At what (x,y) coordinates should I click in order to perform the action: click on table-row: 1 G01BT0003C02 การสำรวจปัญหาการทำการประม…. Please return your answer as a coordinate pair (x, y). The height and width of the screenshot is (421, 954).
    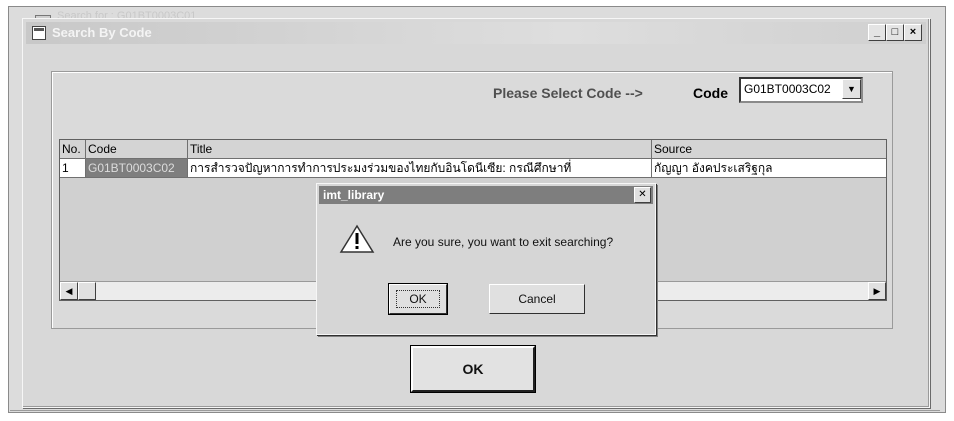
    Looking at the image, I should click on (473, 168).